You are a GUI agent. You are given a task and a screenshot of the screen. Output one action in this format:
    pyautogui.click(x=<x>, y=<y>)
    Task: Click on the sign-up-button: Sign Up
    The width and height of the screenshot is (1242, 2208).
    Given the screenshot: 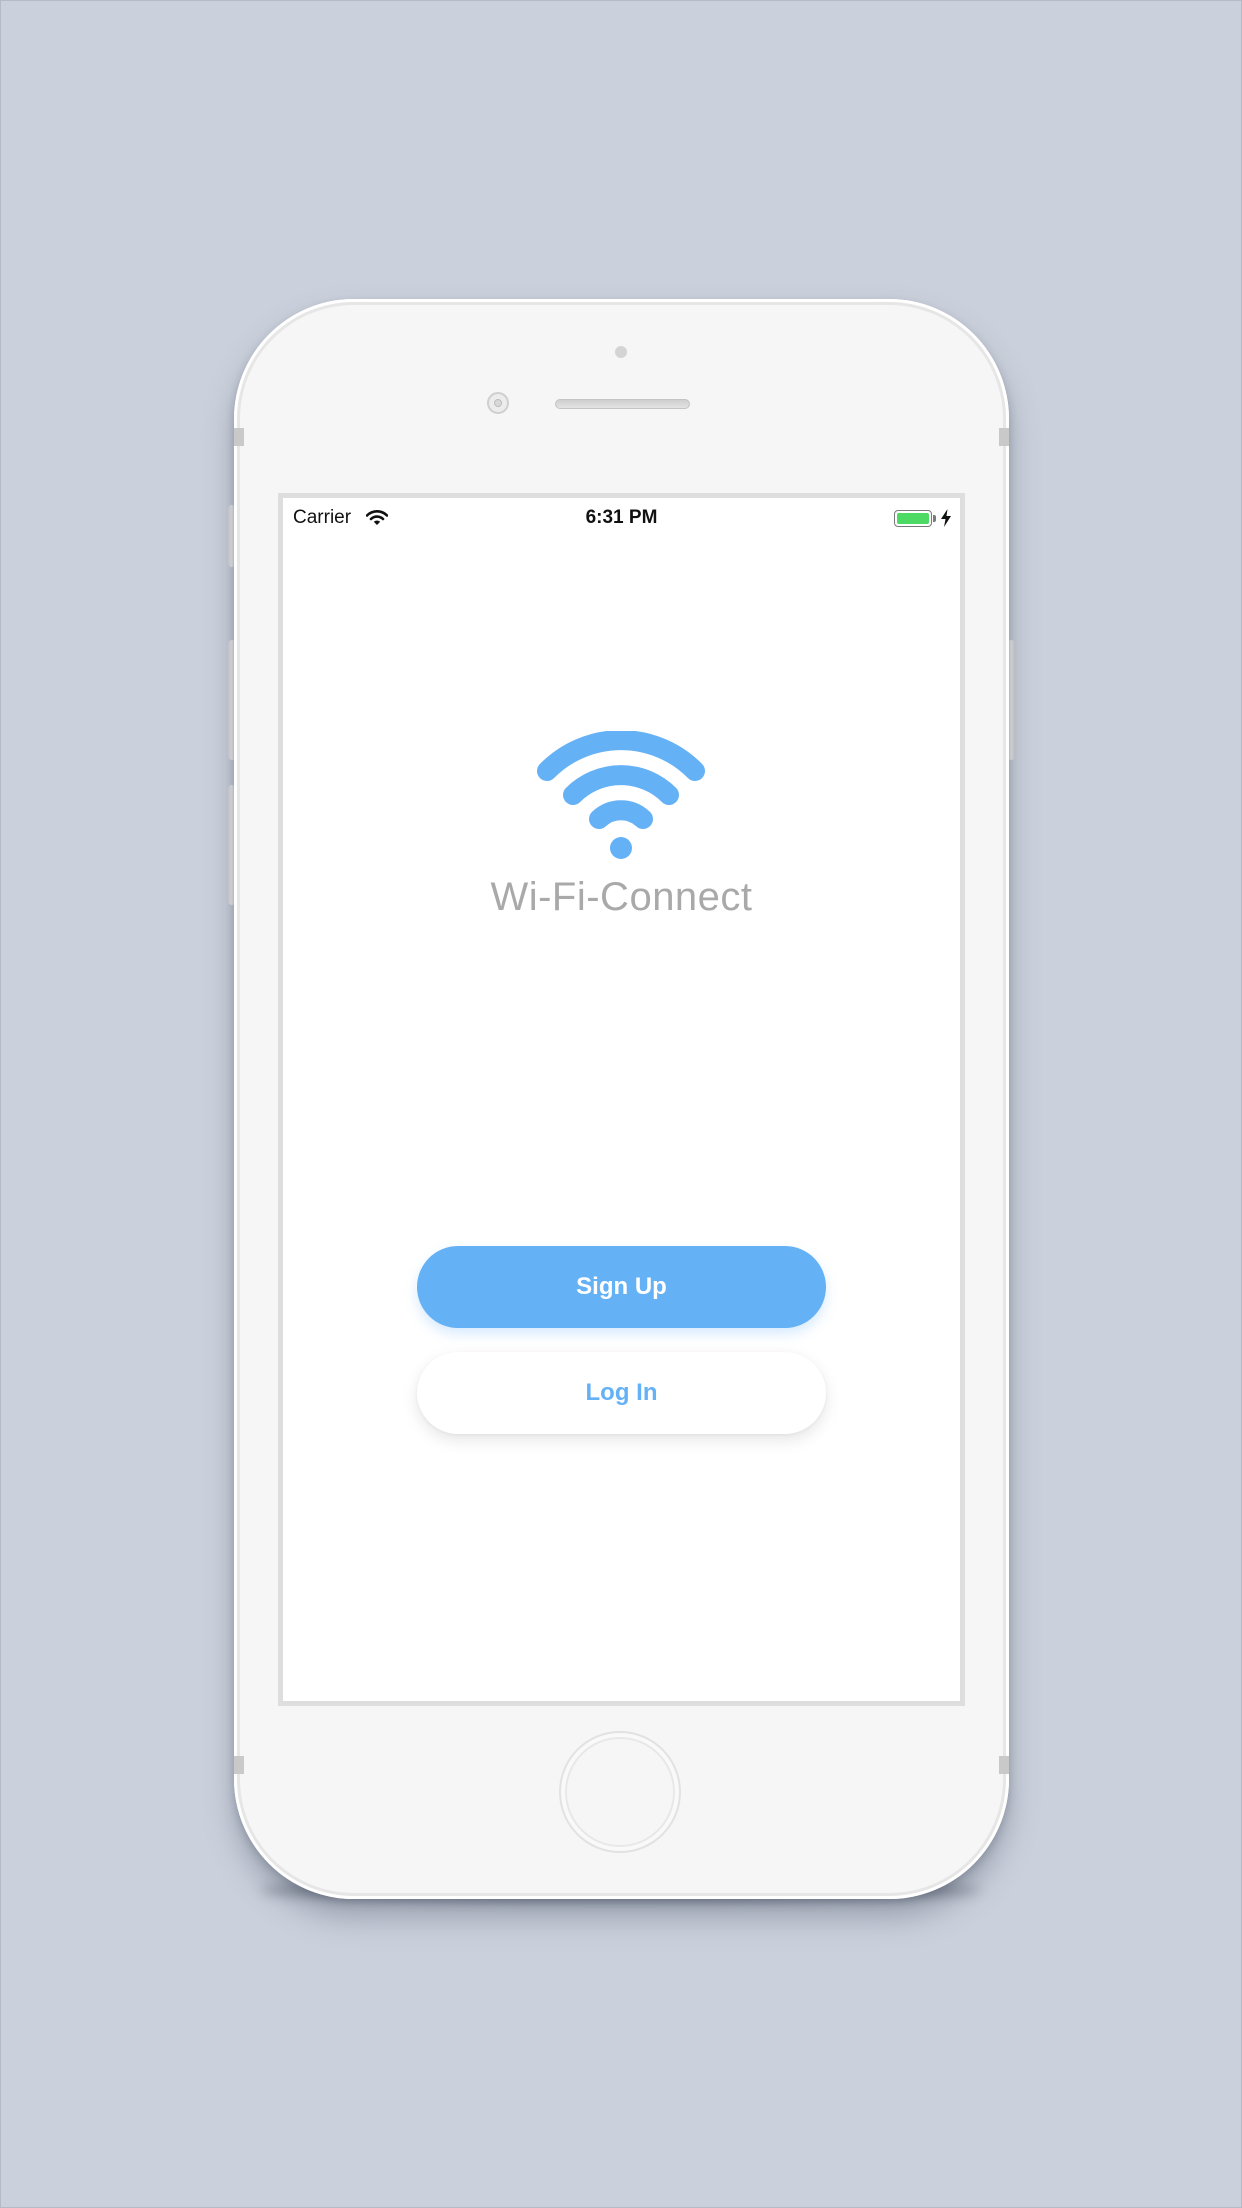 What is the action you would take?
    pyautogui.click(x=621, y=1287)
    